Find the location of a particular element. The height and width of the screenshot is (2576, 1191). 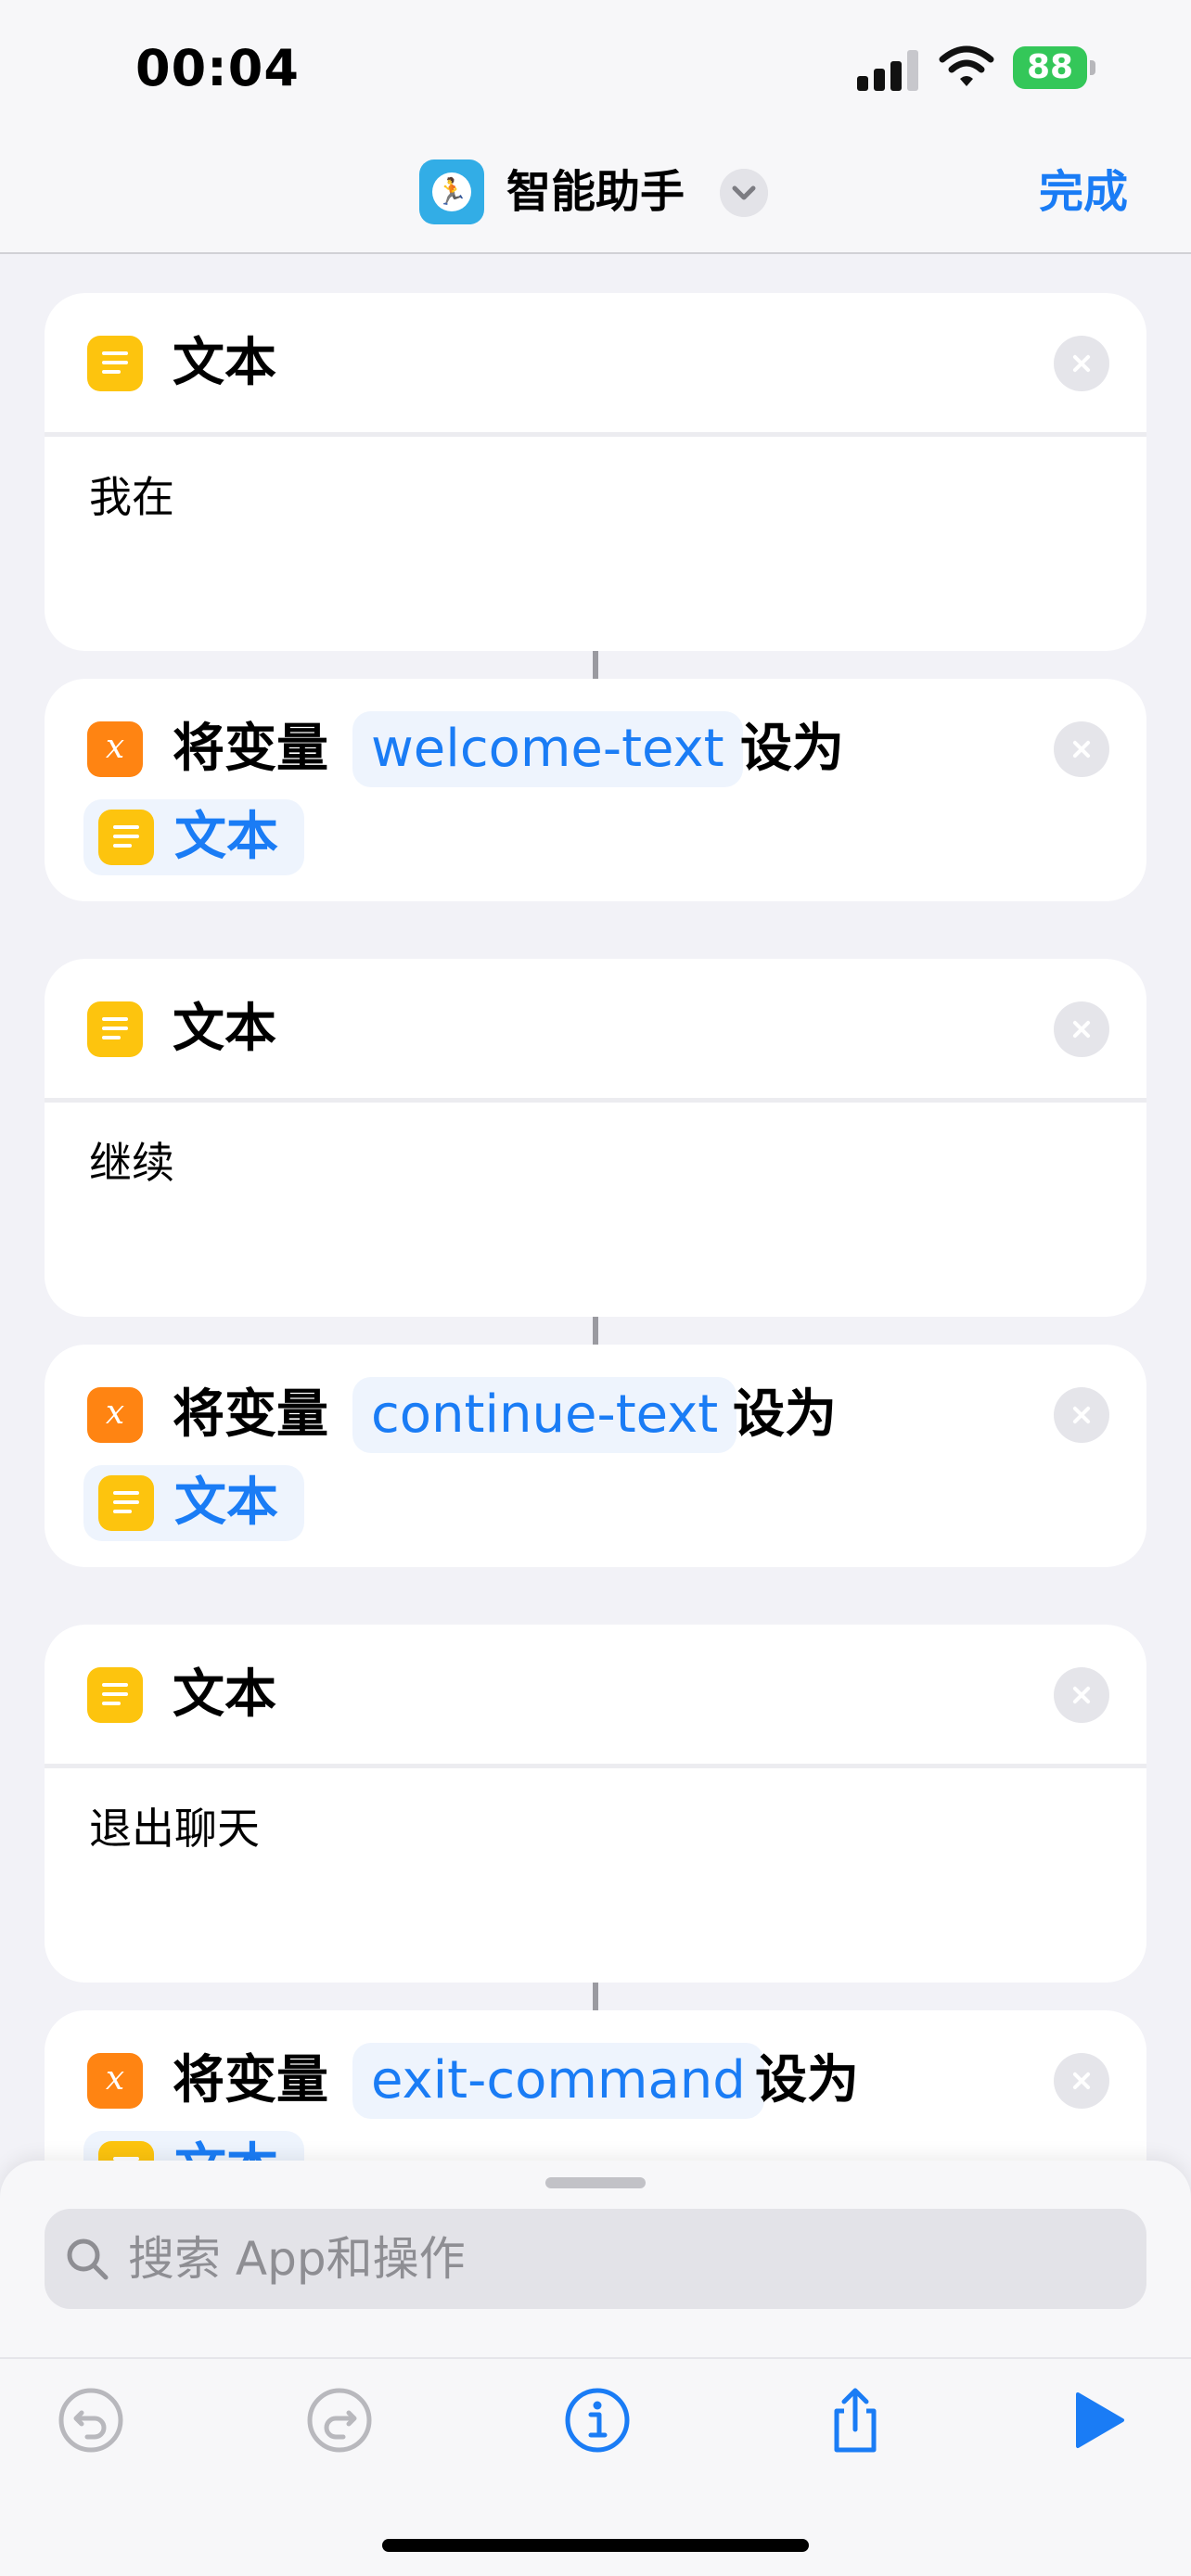

chevron-down-icon is located at coordinates (744, 193).